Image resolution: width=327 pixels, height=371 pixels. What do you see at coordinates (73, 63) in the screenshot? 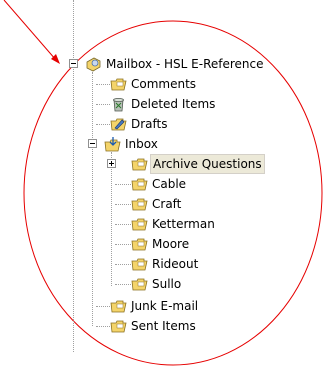
I see `collapse-mailbox-icon` at bounding box center [73, 63].